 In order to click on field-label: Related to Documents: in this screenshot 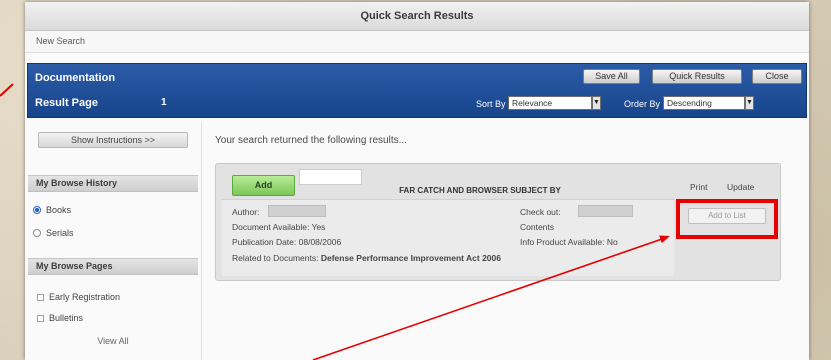, I will do `click(275, 258)`.